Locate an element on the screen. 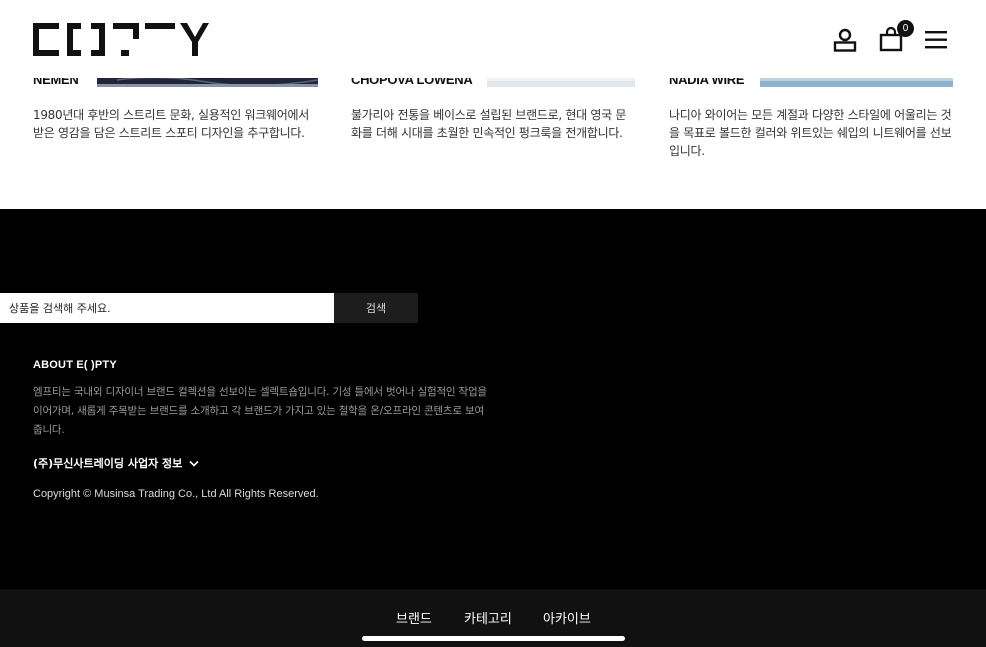  cart-count-badge: 0 is located at coordinates (905, 28).